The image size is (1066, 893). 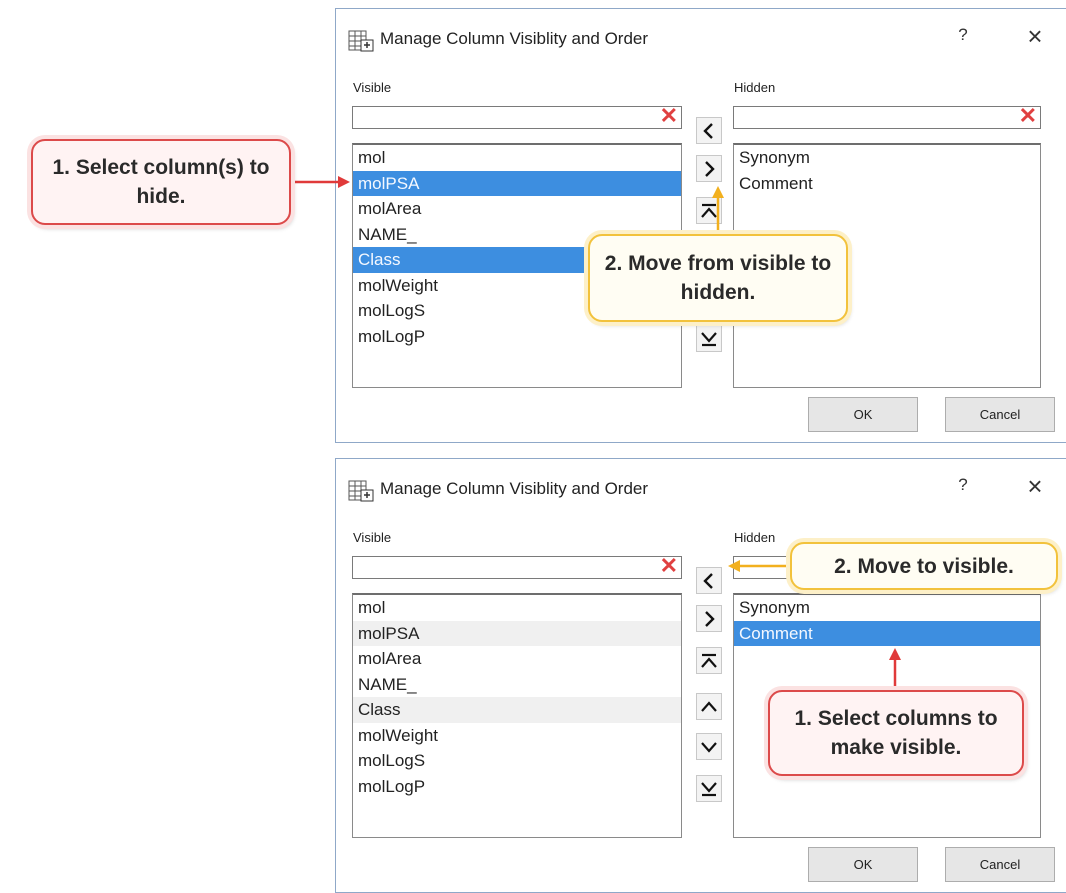 What do you see at coordinates (896, 733) in the screenshot?
I see `callout-select-visible: 1. Select columns to make visible.` at bounding box center [896, 733].